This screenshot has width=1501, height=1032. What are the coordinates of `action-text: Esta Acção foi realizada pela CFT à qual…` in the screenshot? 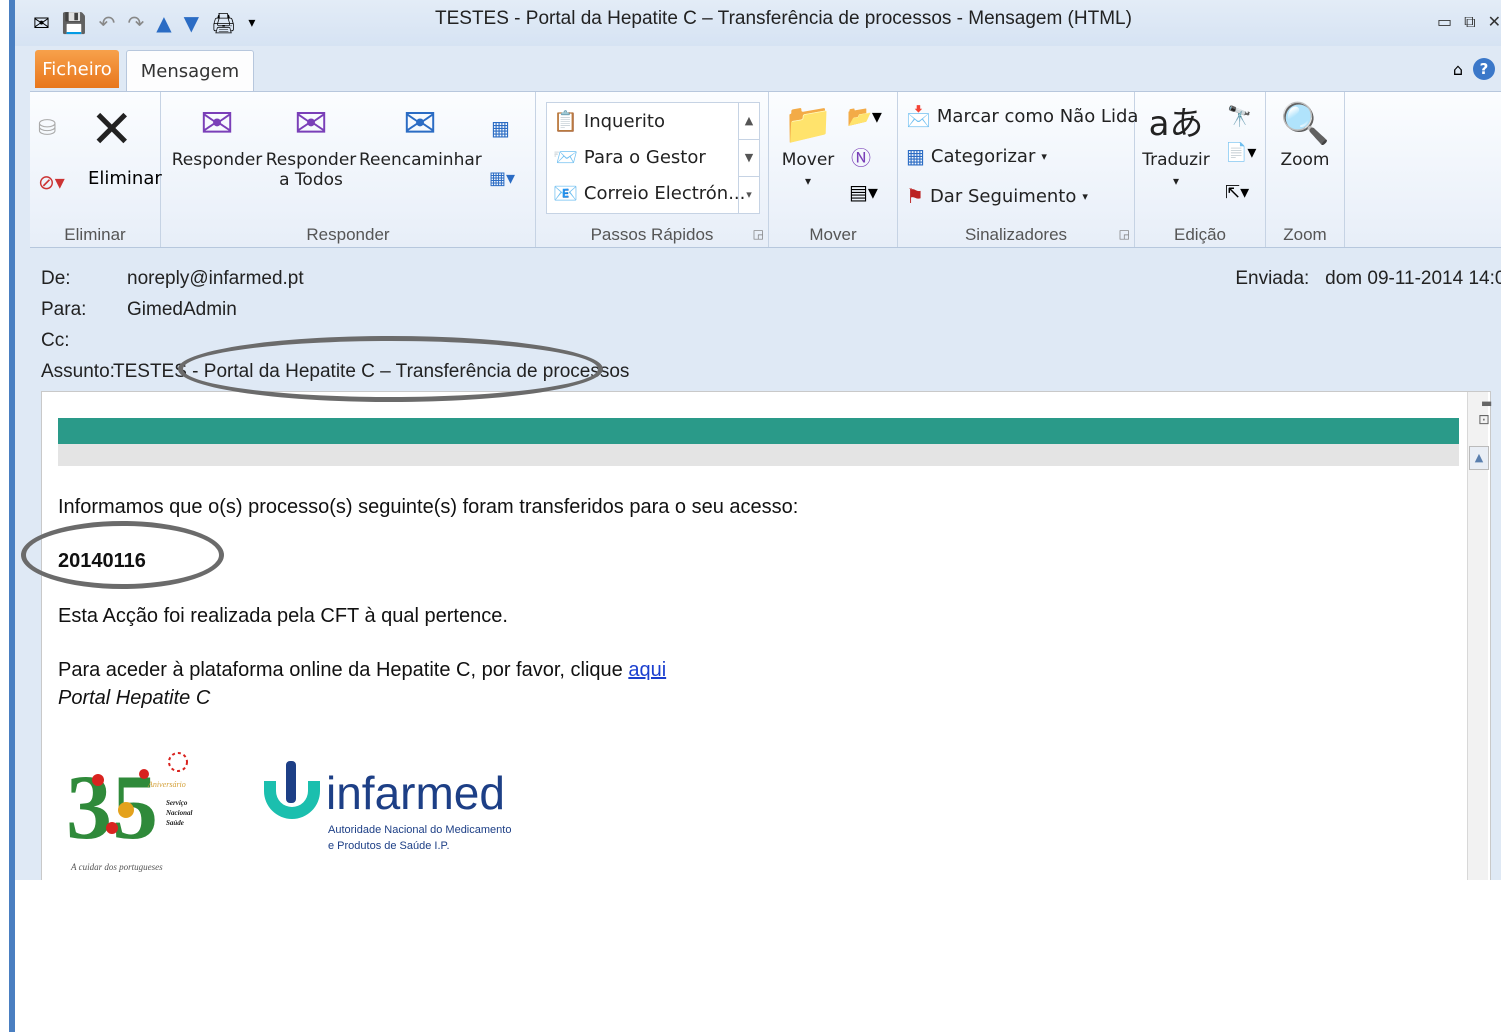 It's located at (283, 616).